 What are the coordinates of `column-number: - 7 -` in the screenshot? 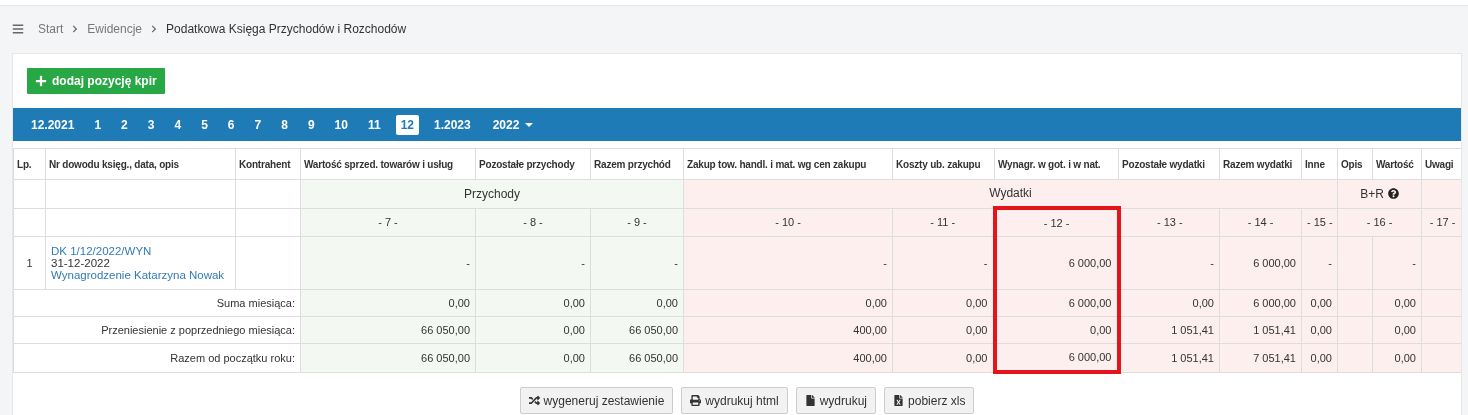 It's located at (388, 222).